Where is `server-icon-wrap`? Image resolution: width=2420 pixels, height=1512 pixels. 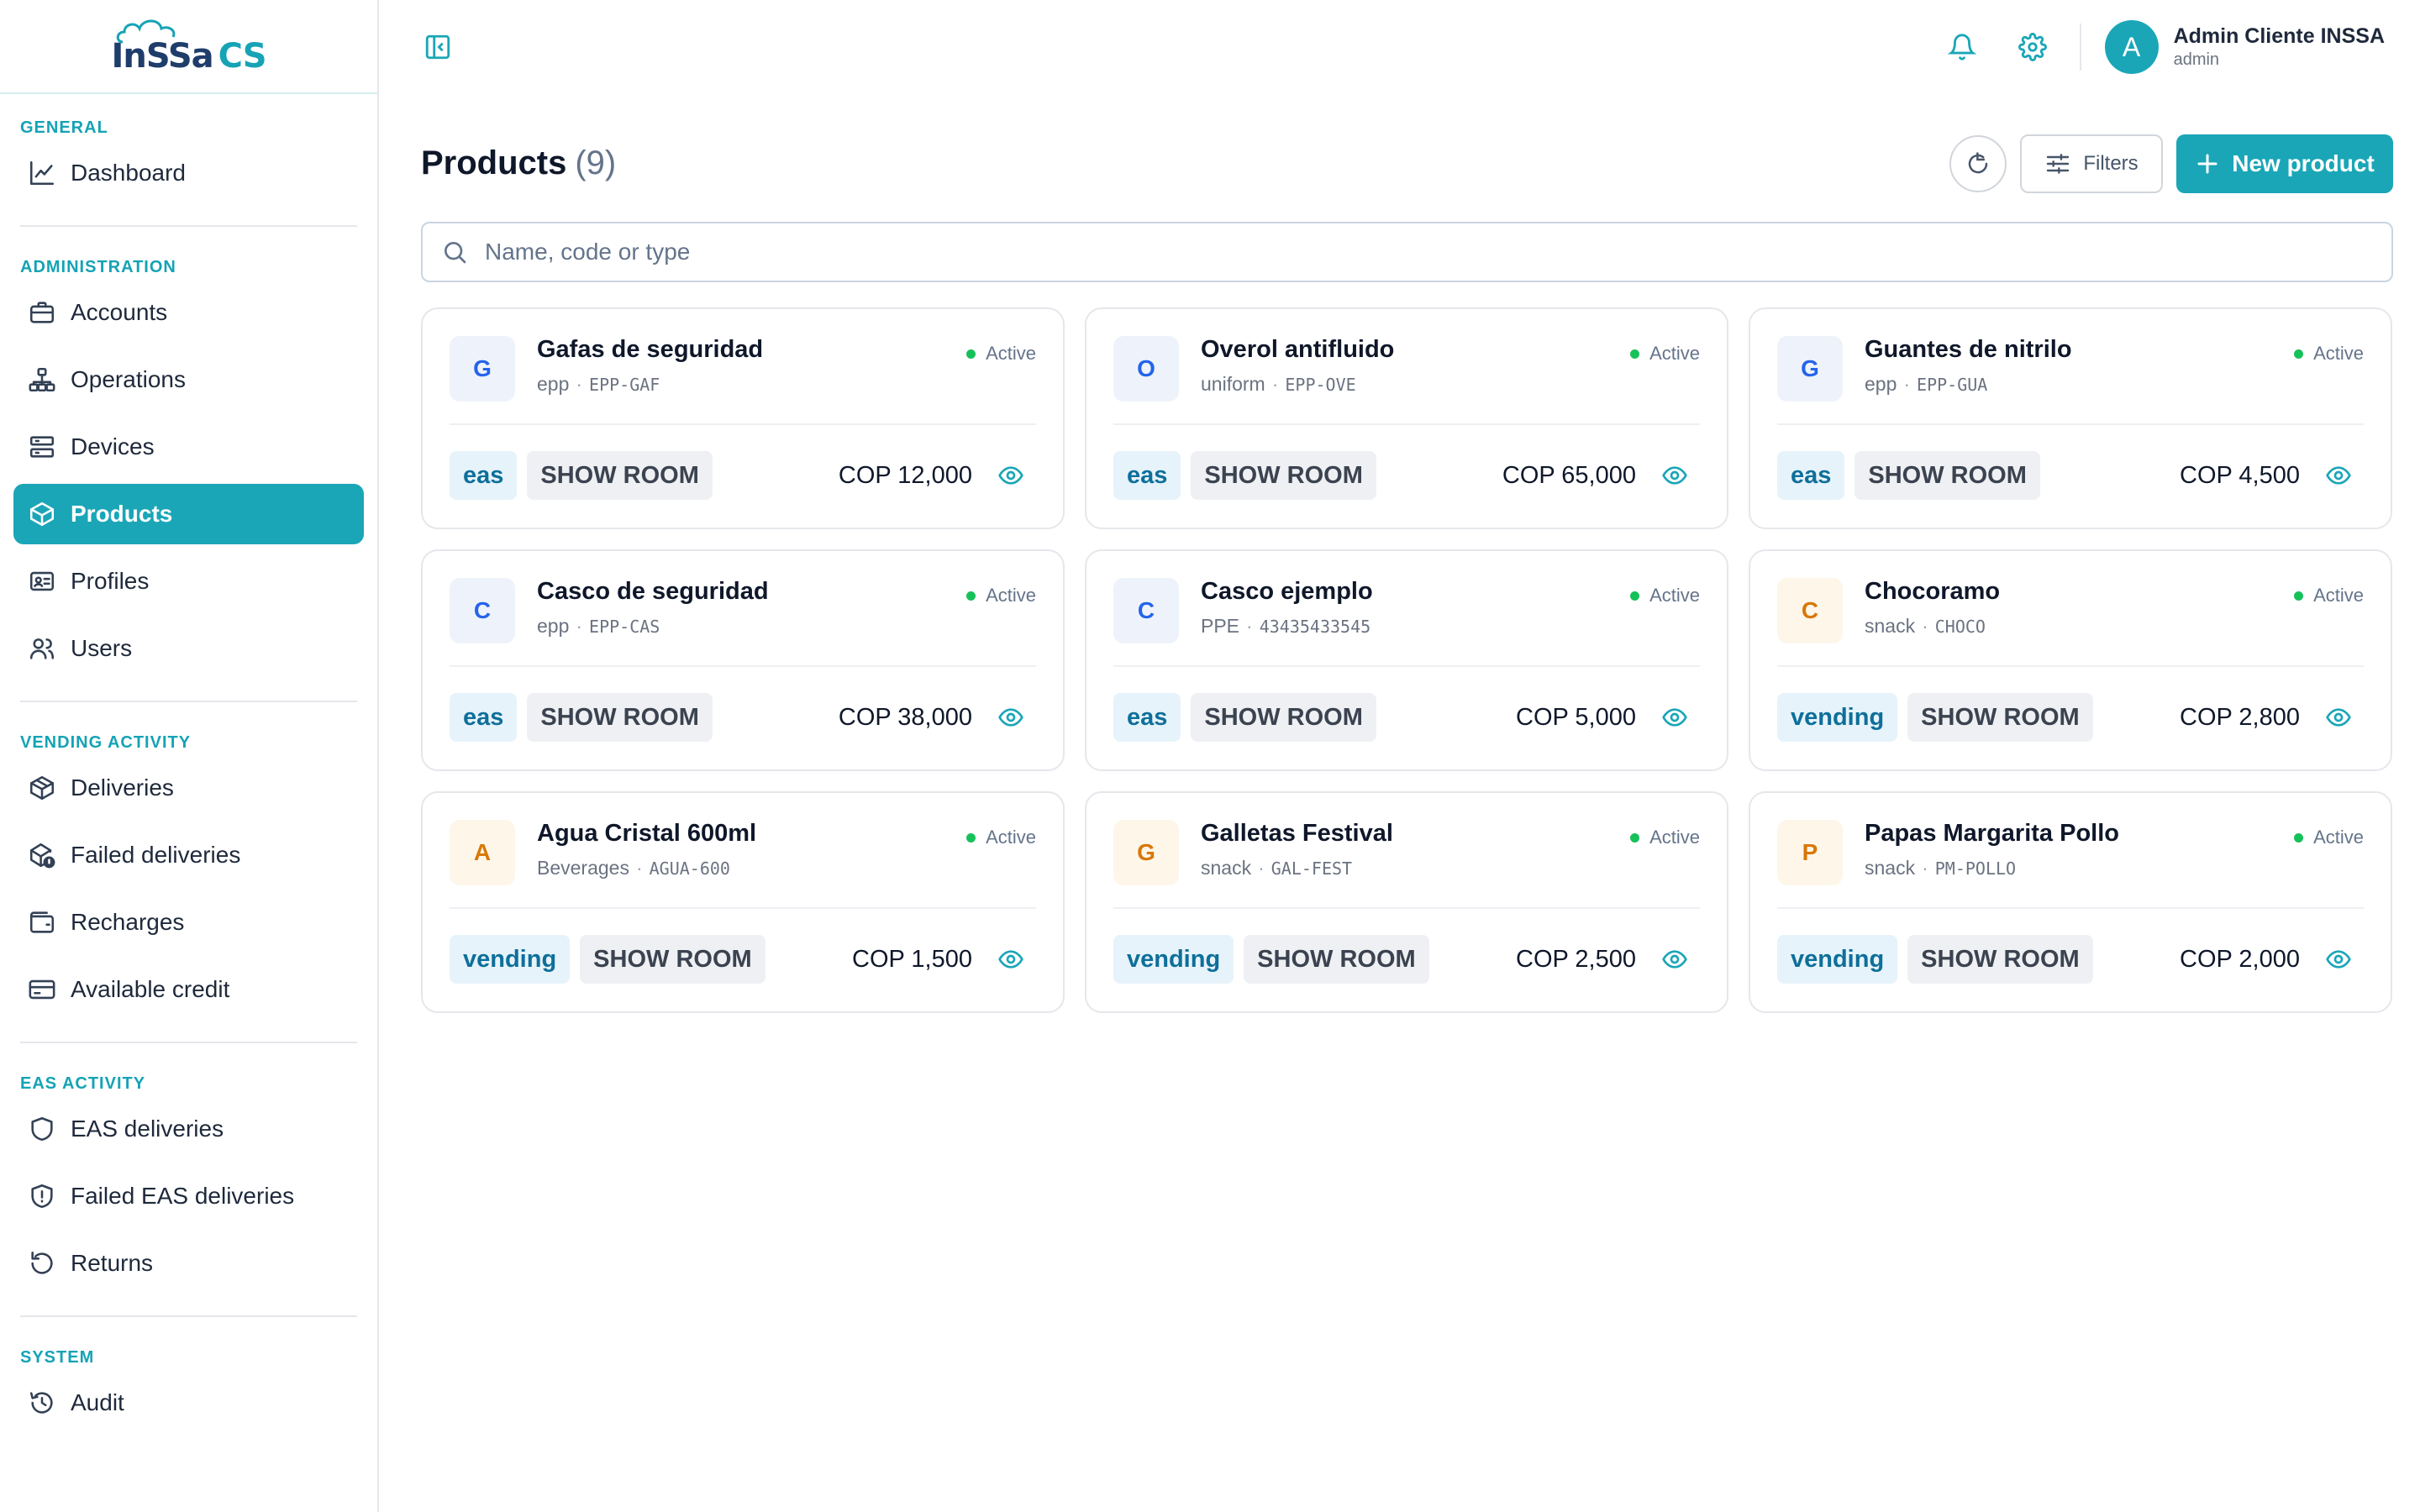 server-icon-wrap is located at coordinates (42, 447).